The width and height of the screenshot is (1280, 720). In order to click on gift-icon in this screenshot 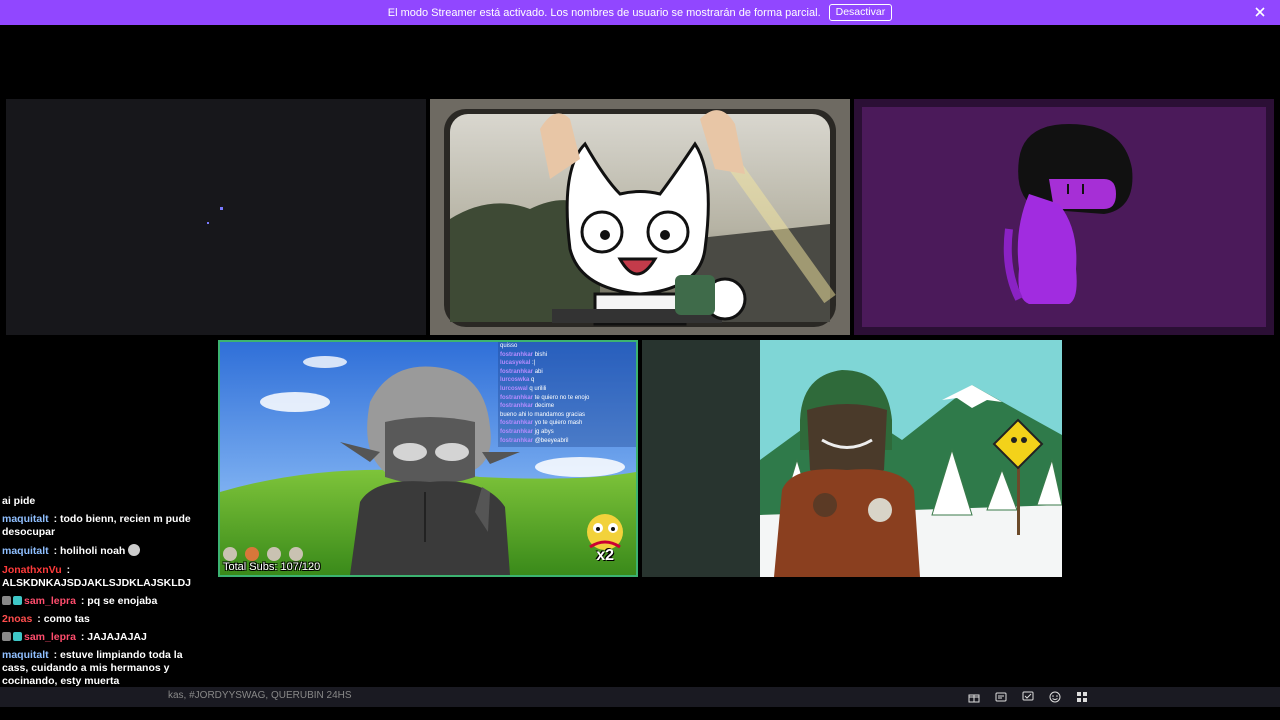, I will do `click(974, 697)`.